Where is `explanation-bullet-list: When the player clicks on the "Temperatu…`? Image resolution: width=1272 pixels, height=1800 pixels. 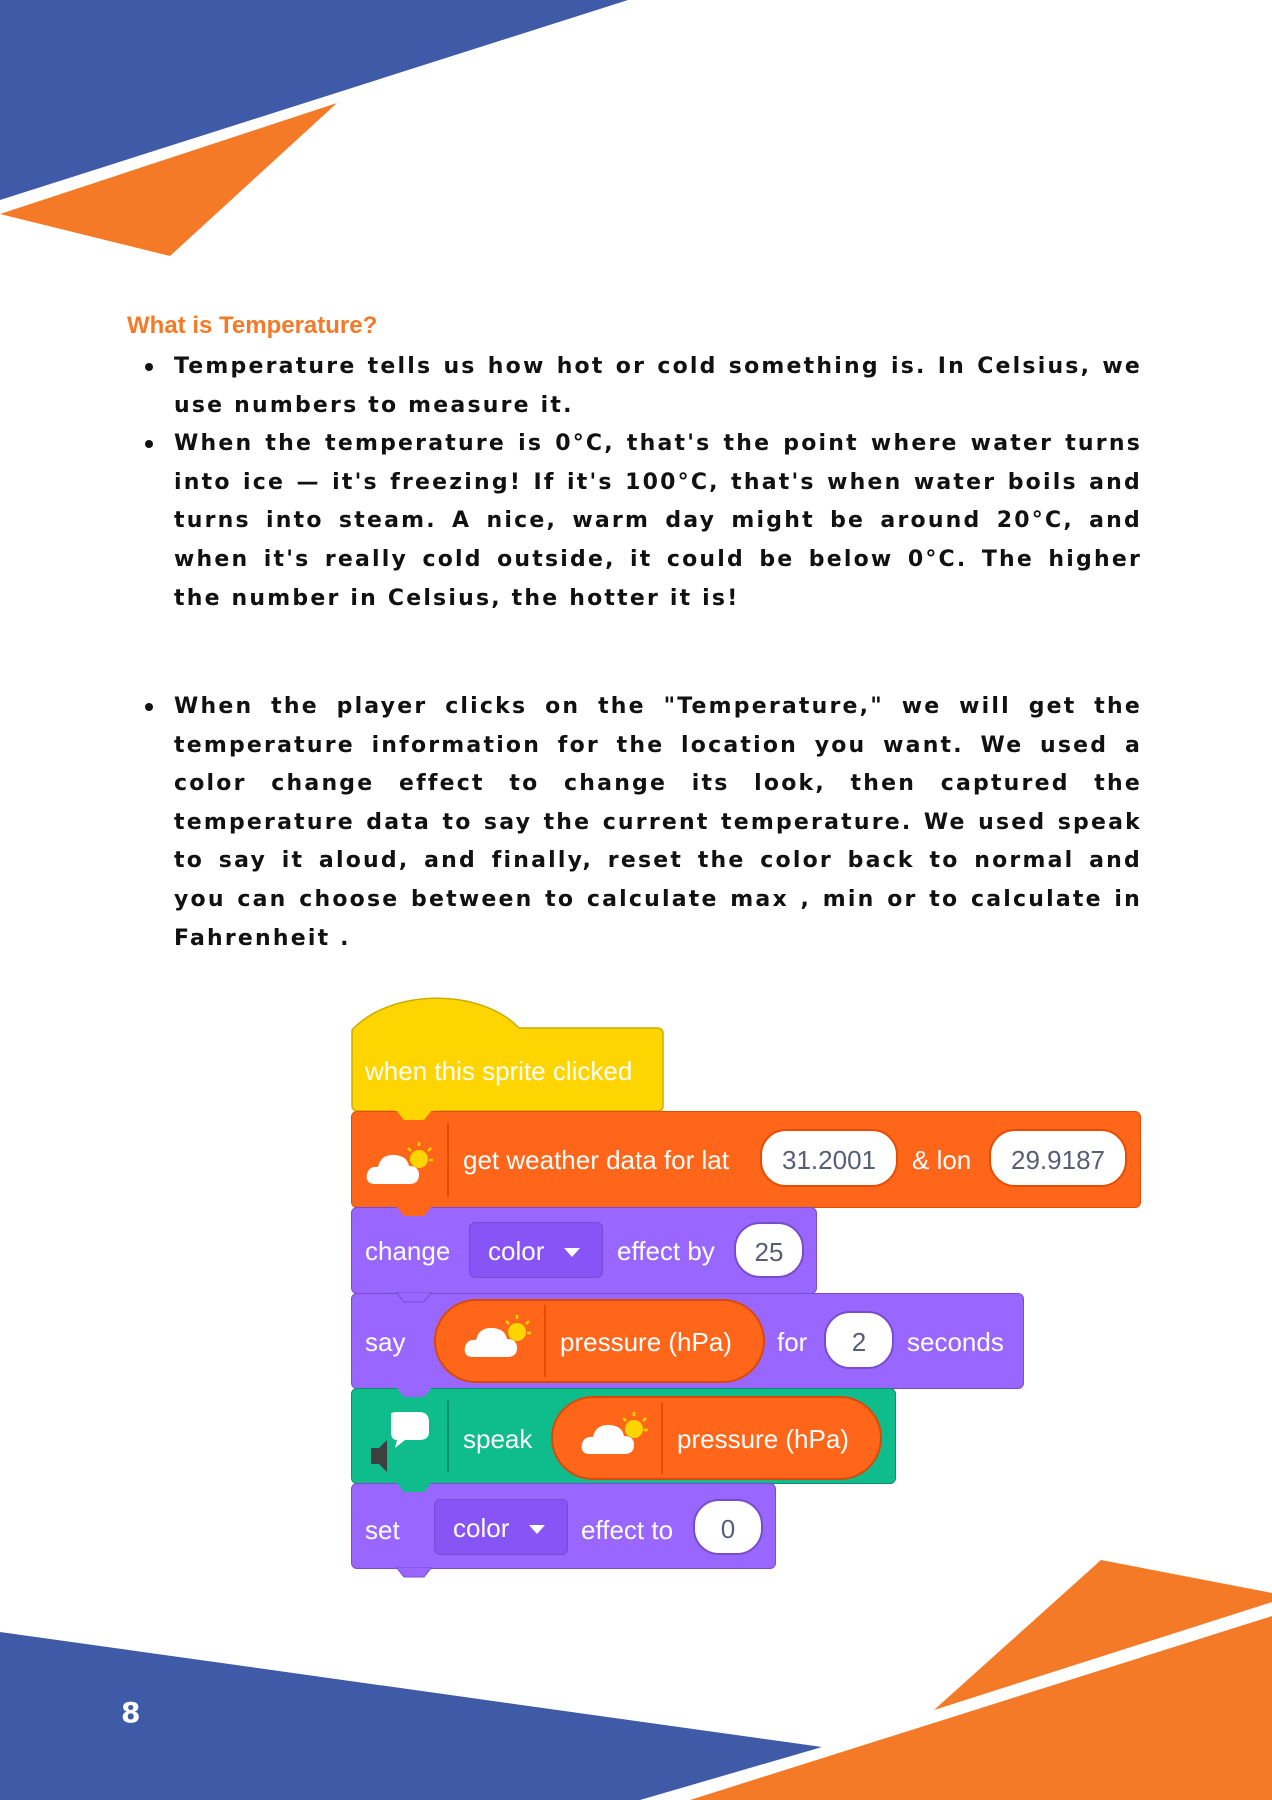 explanation-bullet-list: When the player clicks on the "Temperatu… is located at coordinates (634, 823).